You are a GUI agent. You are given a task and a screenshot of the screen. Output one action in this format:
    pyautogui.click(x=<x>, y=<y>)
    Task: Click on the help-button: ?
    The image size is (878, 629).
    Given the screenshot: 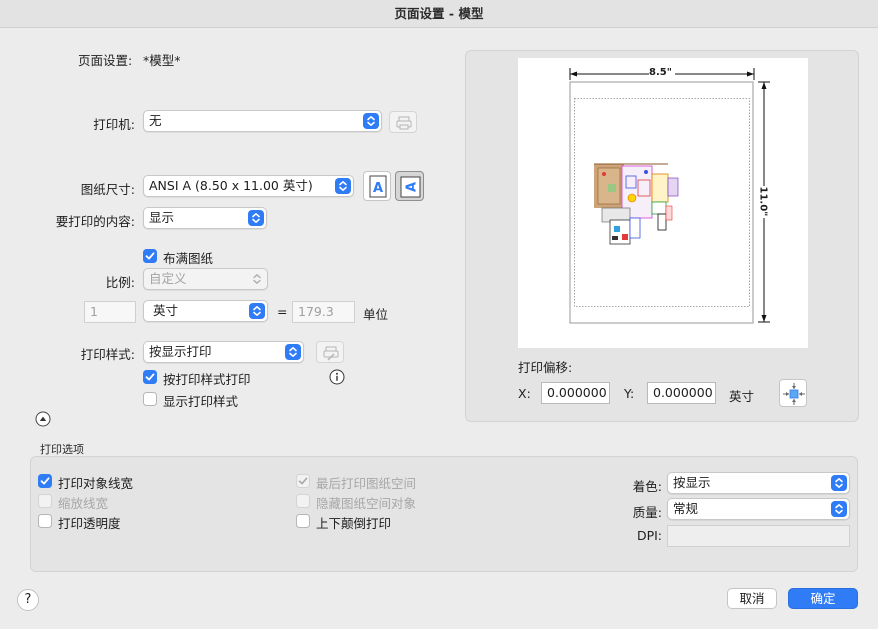 What is the action you would take?
    pyautogui.click(x=28, y=600)
    